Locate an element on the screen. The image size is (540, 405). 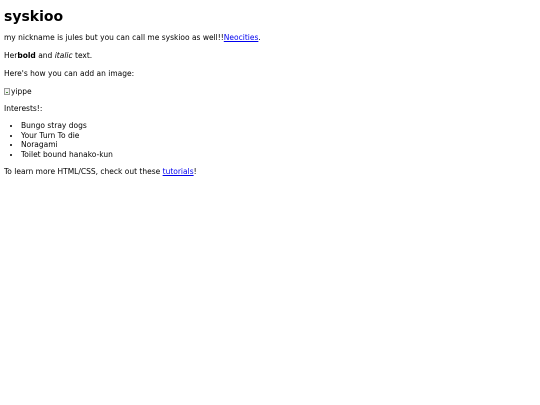
image-intro: Here's how you can add an image: is located at coordinates (69, 73).